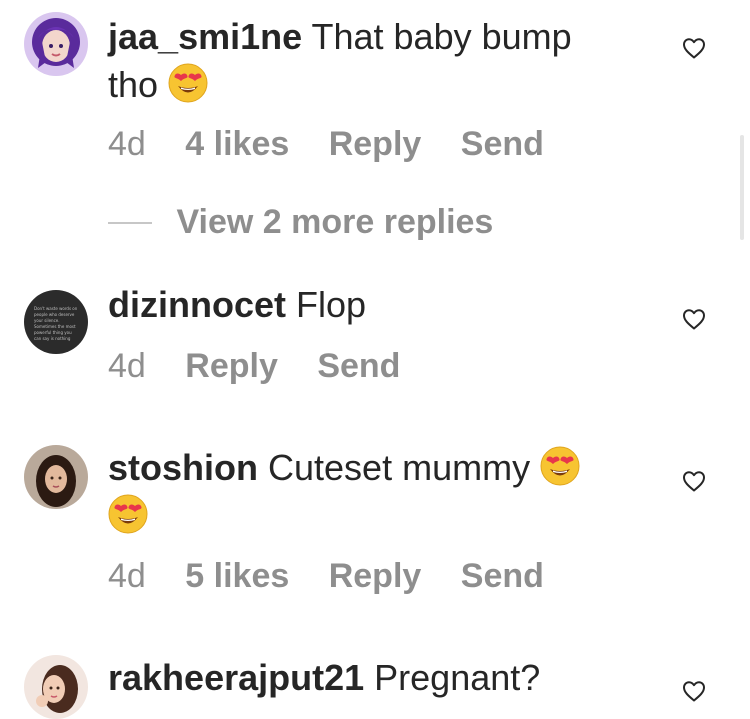 The width and height of the screenshot is (750, 719). I want to click on likes-count: 5 likes, so click(237, 576).